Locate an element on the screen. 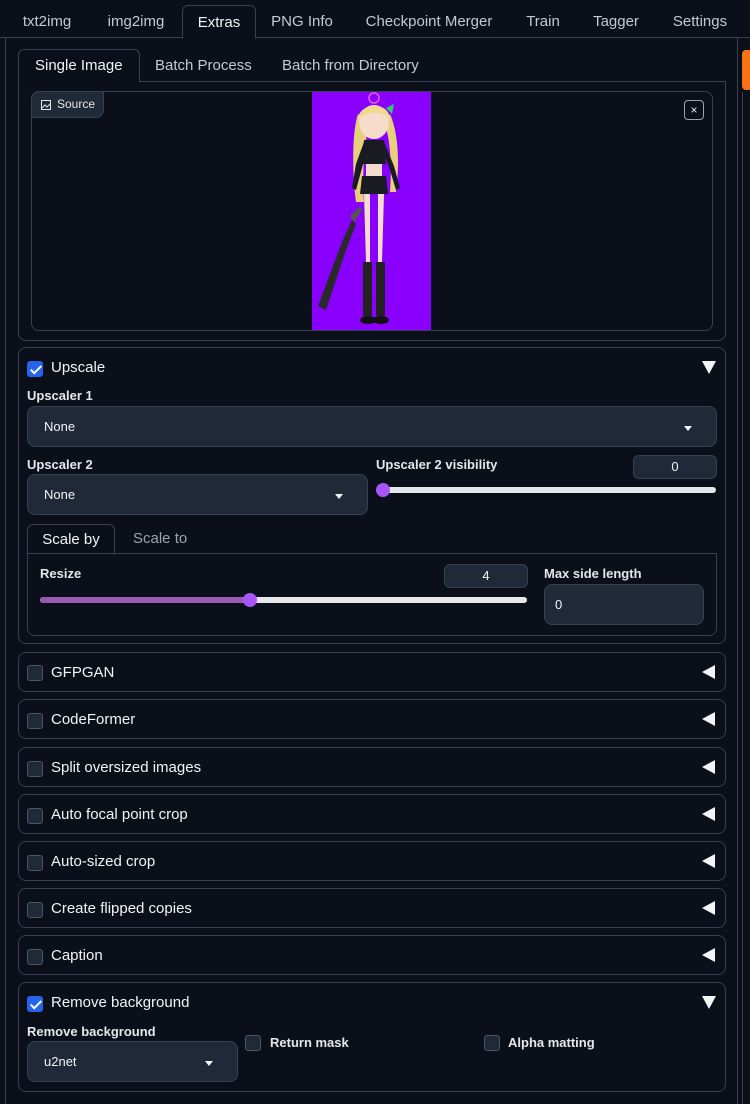 The height and width of the screenshot is (1104, 750). resize-input: 4 is located at coordinates (486, 576).